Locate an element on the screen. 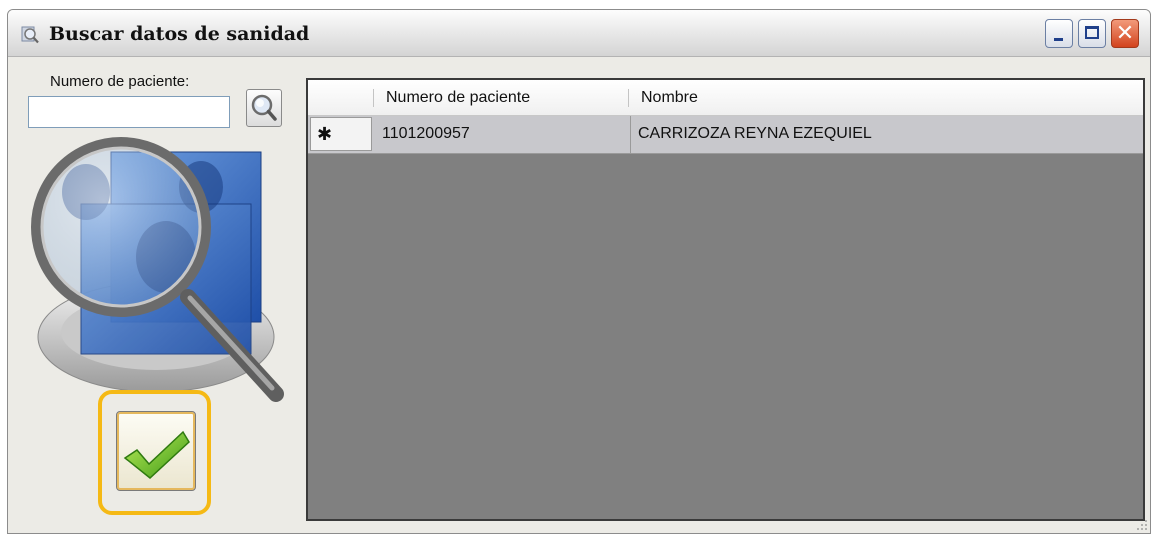  close-icon: ✕ is located at coordinates (1125, 33).